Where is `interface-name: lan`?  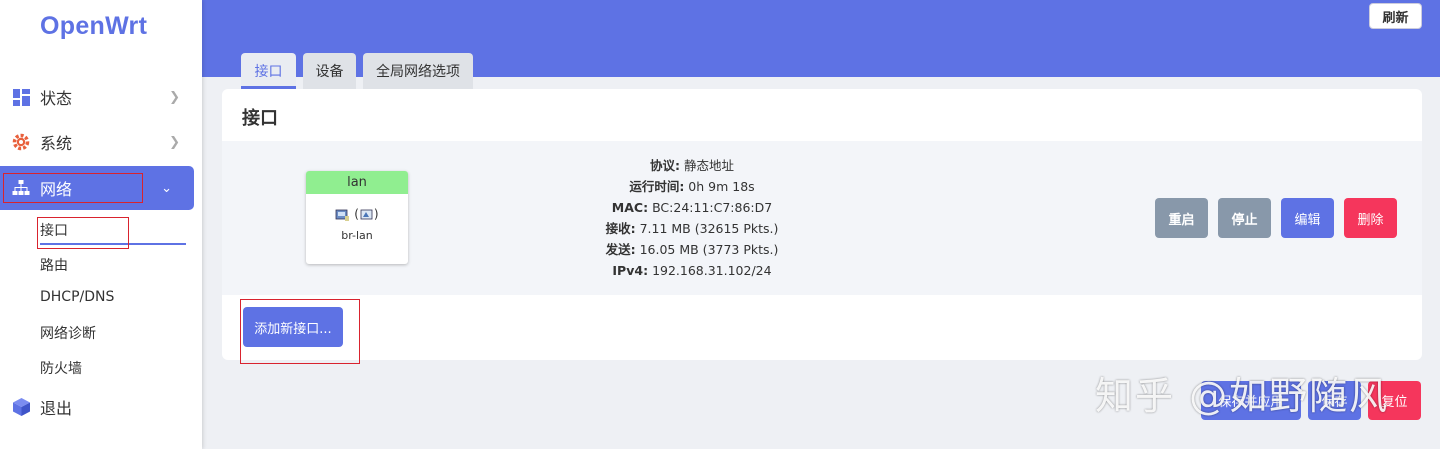
interface-name: lan is located at coordinates (357, 182).